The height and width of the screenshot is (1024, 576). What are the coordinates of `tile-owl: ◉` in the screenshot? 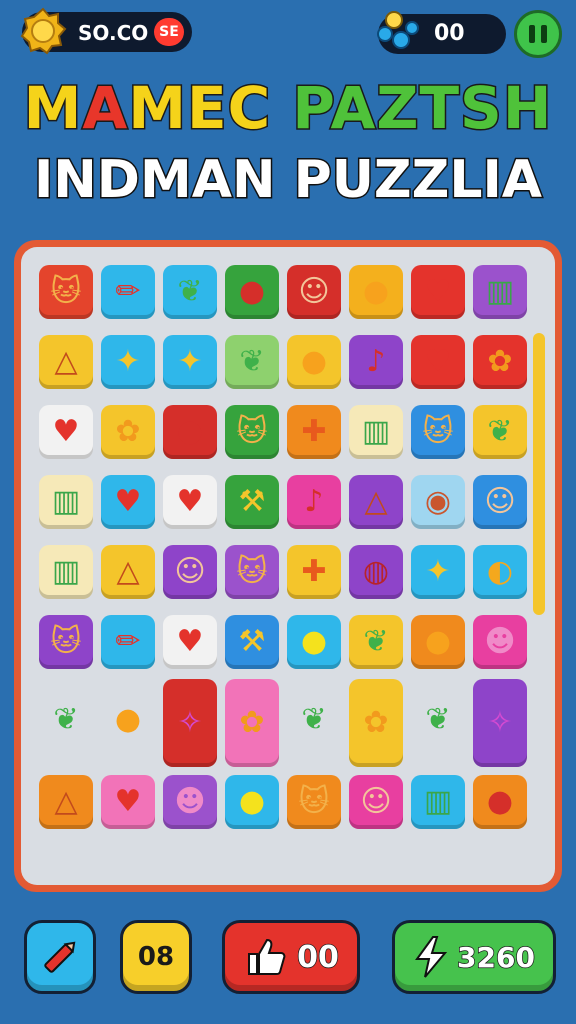 It's located at (438, 502).